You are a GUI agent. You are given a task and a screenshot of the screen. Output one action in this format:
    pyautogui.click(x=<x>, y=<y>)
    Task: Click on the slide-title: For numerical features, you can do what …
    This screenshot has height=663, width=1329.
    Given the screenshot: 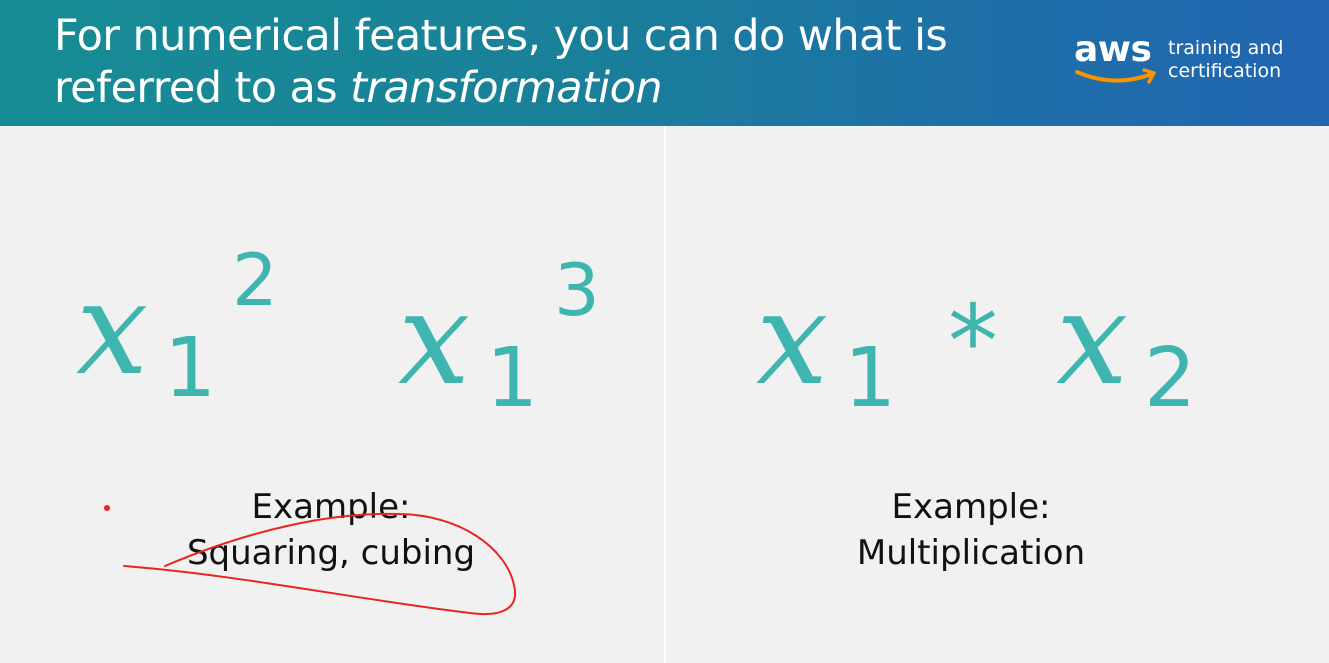 What is the action you would take?
    pyautogui.click(x=554, y=62)
    